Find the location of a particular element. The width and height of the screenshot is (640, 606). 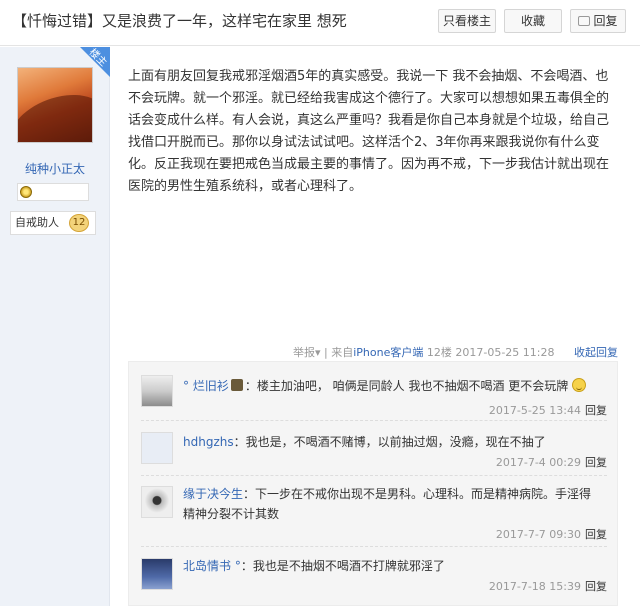

author-avatar is located at coordinates (55, 105).